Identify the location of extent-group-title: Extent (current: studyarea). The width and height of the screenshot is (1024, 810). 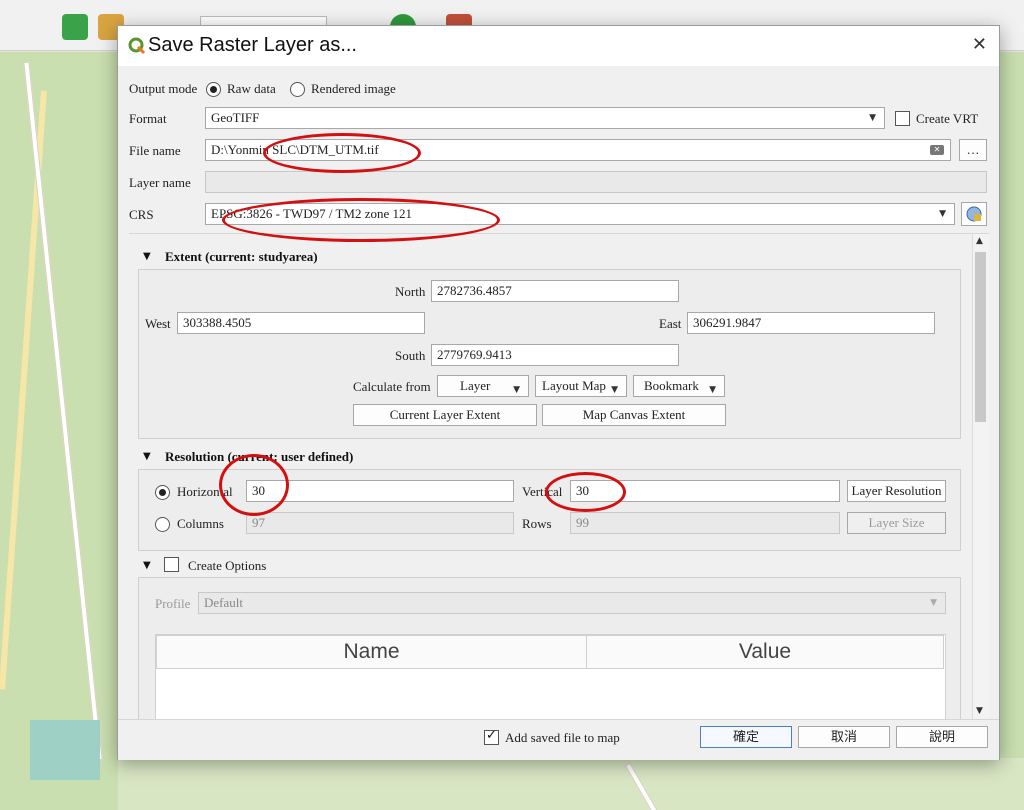
(241, 257).